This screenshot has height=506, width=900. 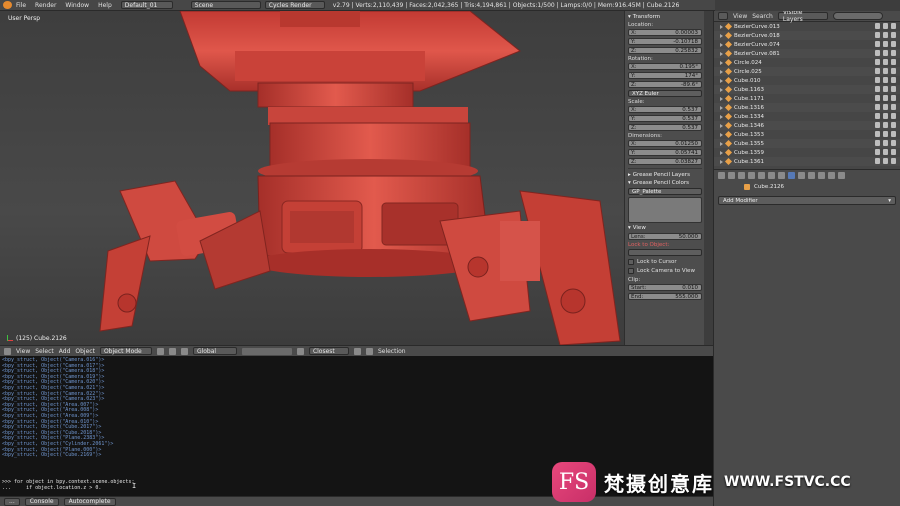 What do you see at coordinates (665, 75) in the screenshot?
I see `rotation-y-field: Y: 174°` at bounding box center [665, 75].